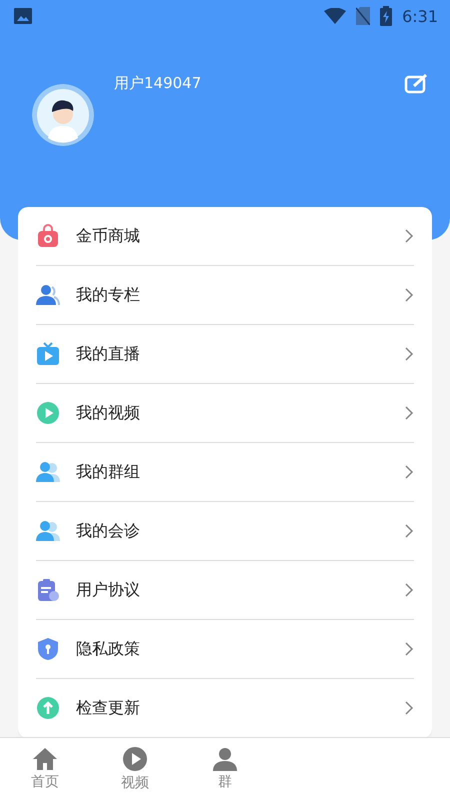  Describe the element at coordinates (225, 354) in the screenshot. I see `menu-item: 我的直播` at that location.